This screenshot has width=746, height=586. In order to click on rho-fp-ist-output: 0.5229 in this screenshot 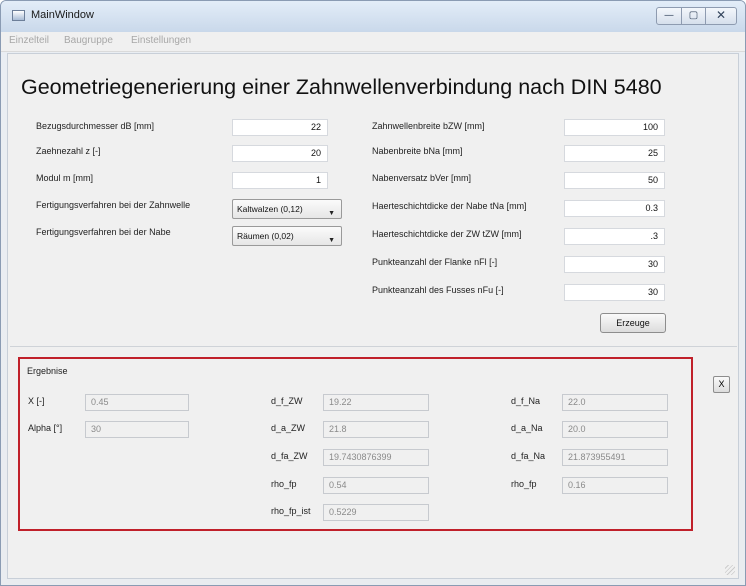, I will do `click(376, 512)`.